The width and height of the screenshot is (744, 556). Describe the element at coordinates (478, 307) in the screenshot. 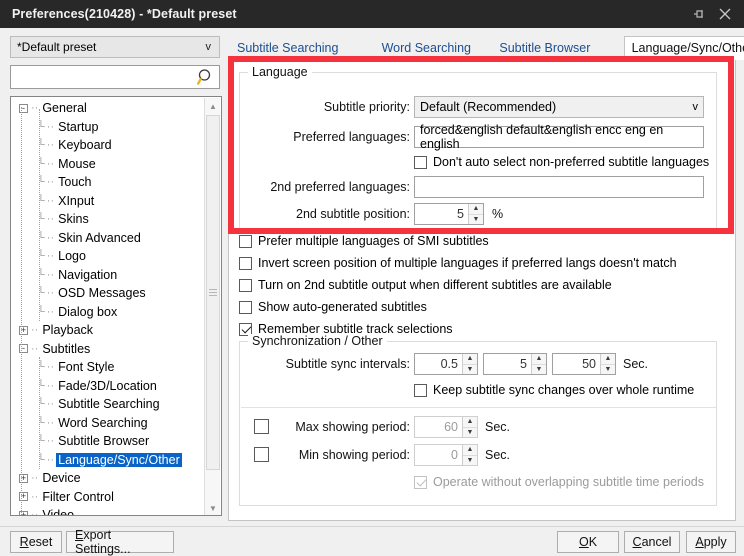

I see `checkbox-row: Show auto-generated subtitles` at that location.